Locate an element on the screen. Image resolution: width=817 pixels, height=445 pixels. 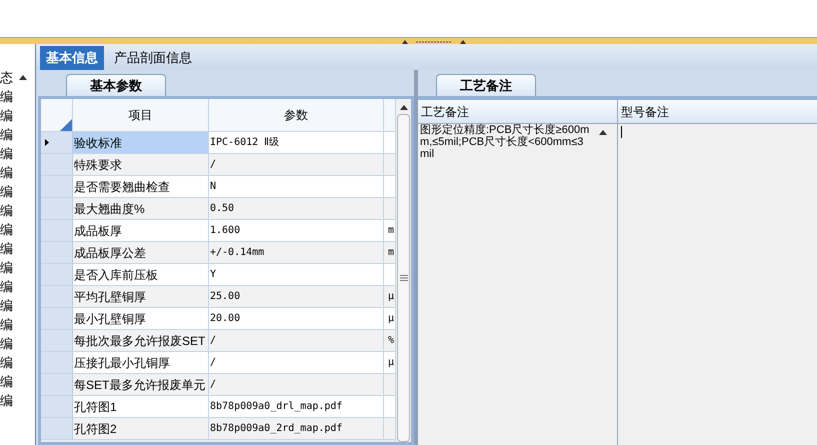
table-cell: 成品板厚 is located at coordinates (141, 230).